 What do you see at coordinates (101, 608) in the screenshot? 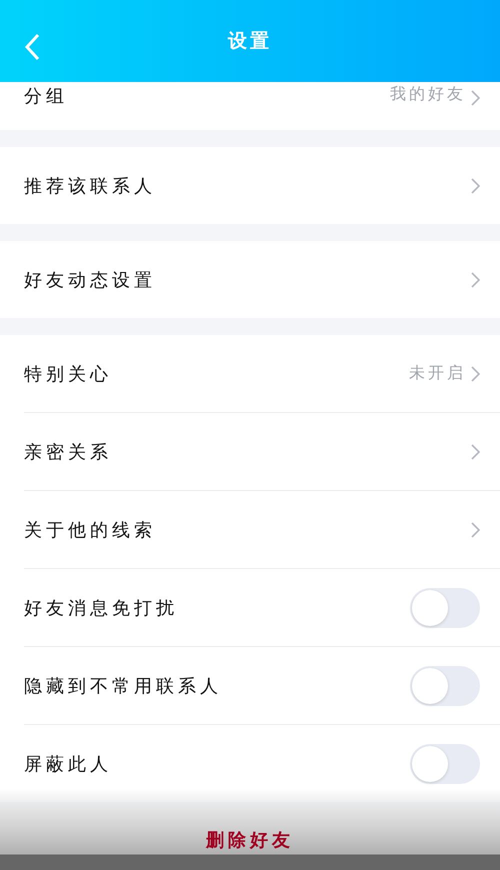
I see `row-label: 好友消息免打扰` at bounding box center [101, 608].